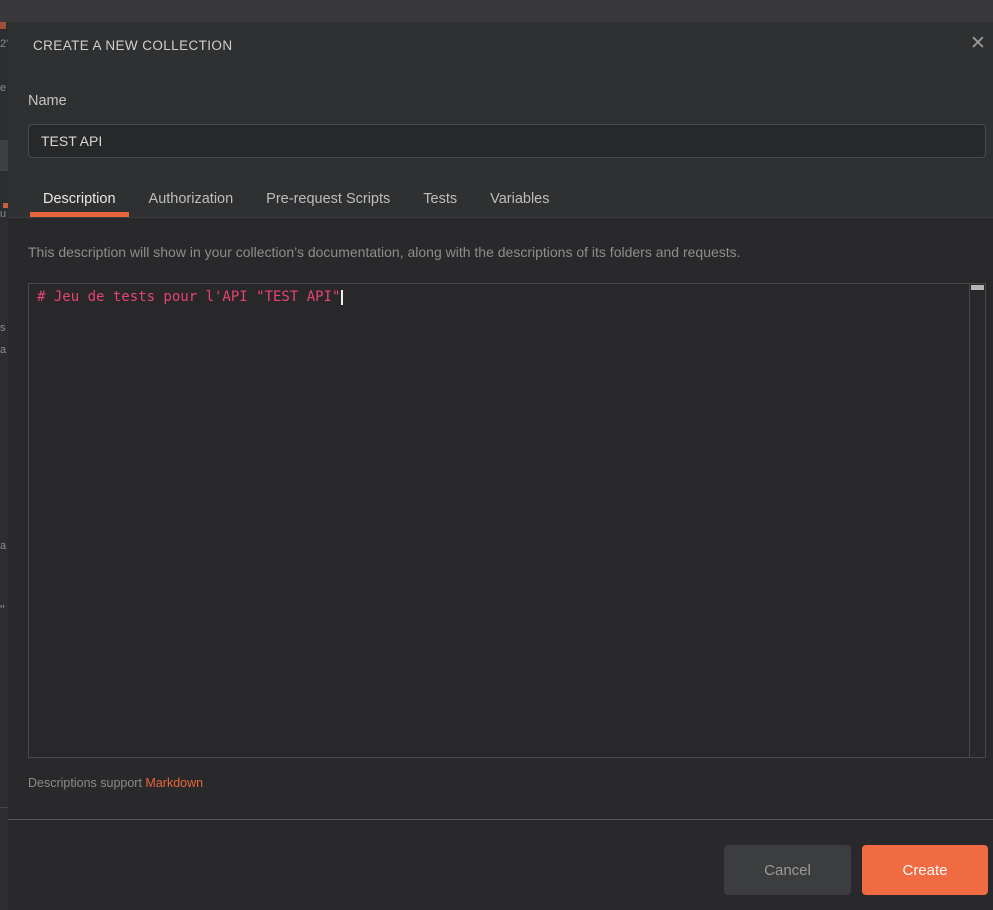 The image size is (993, 910). I want to click on background-selected-row-sliver, so click(4, 155).